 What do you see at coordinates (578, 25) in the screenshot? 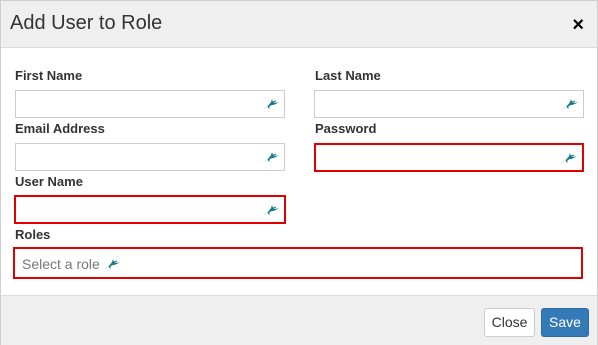
I see `close-icon: ×` at bounding box center [578, 25].